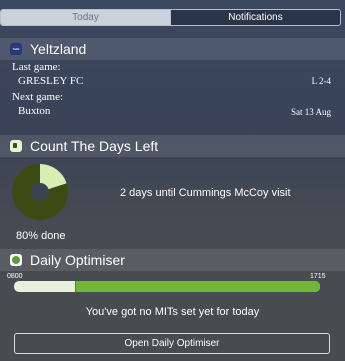 Image resolution: width=345 pixels, height=361 pixels. What do you see at coordinates (16, 260) in the screenshot?
I see `daily-optimiser-icon` at bounding box center [16, 260].